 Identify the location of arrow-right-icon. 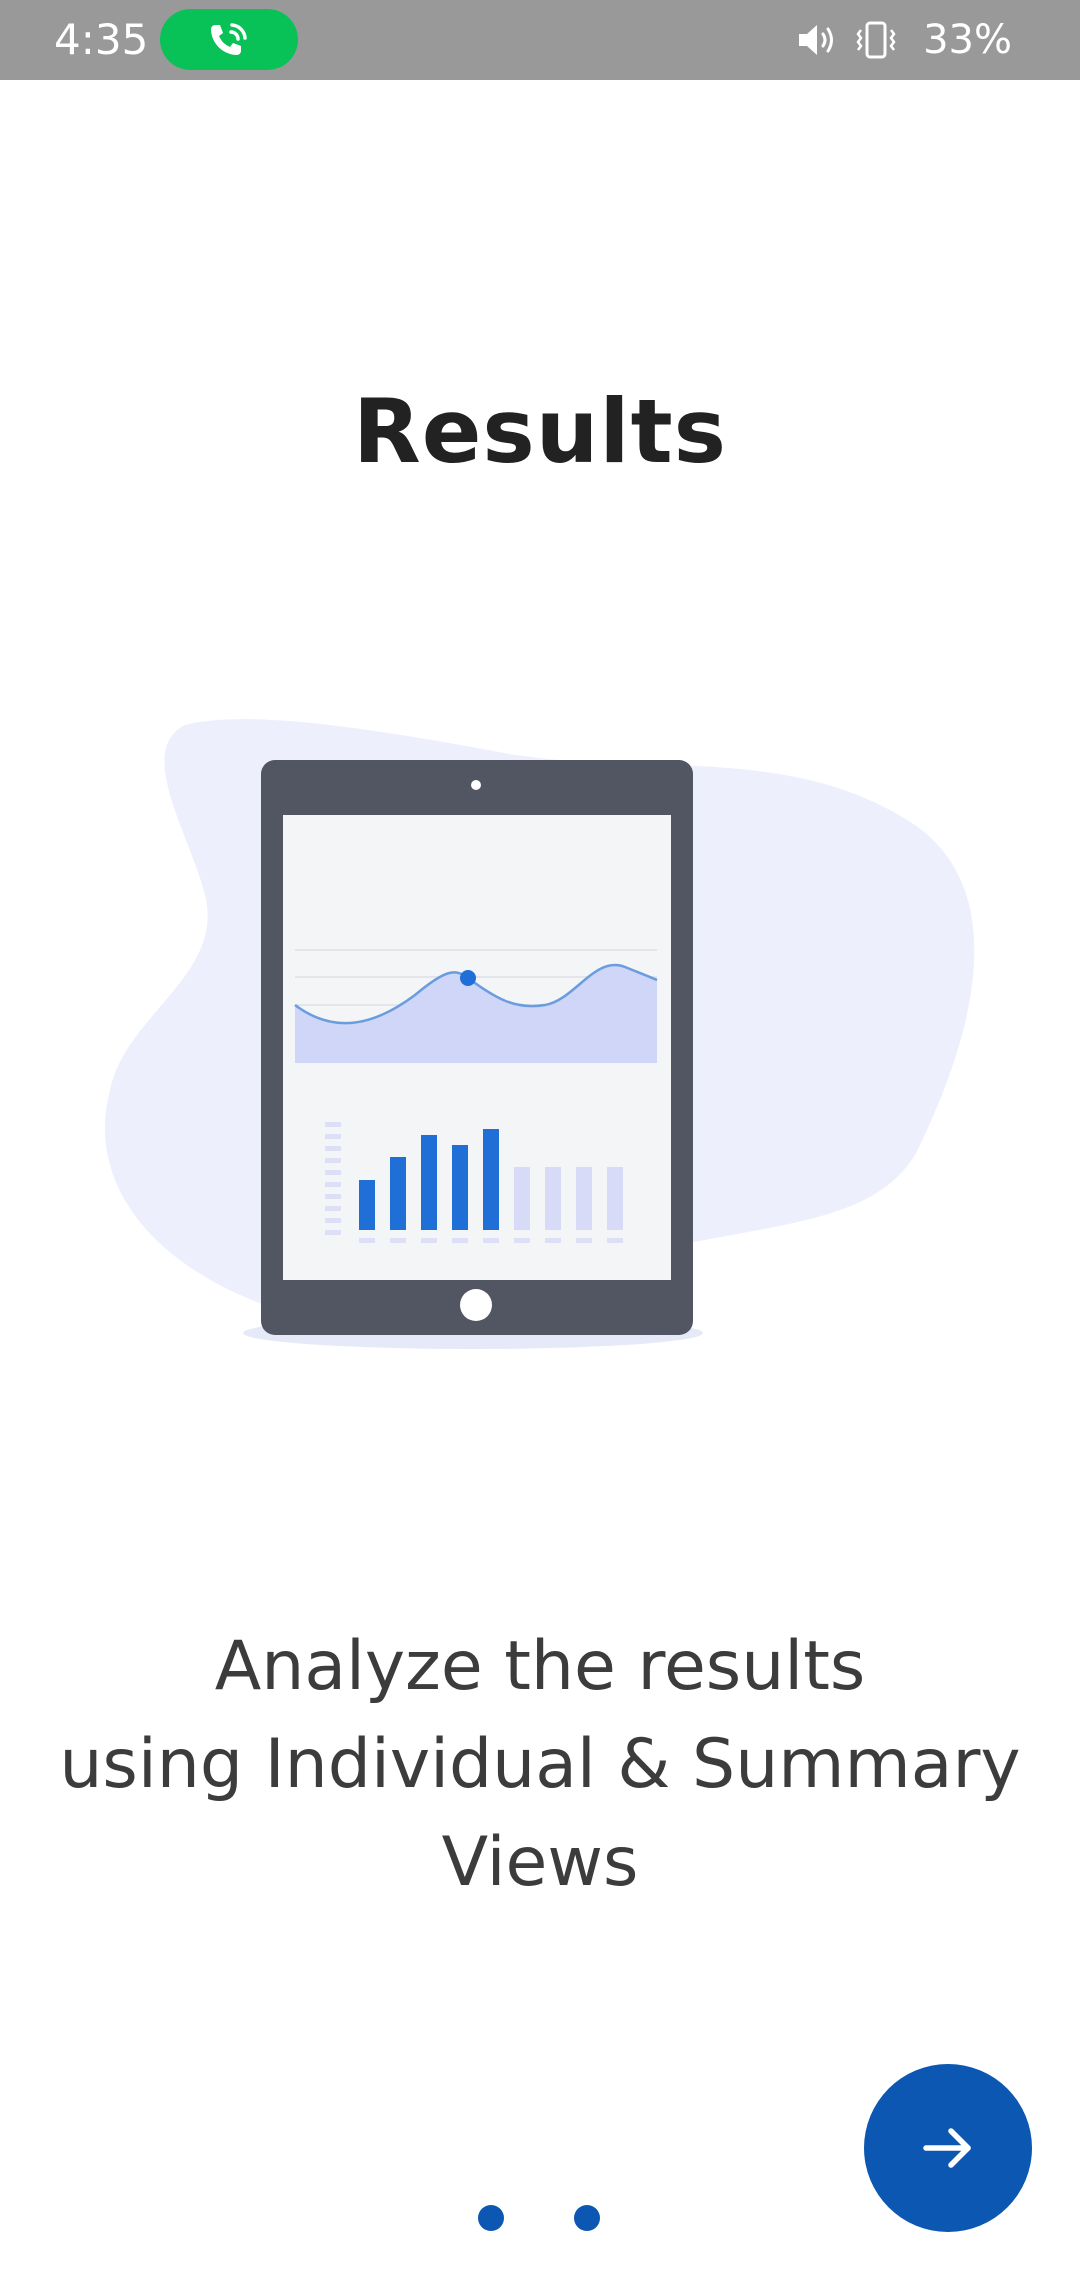
(947, 2148).